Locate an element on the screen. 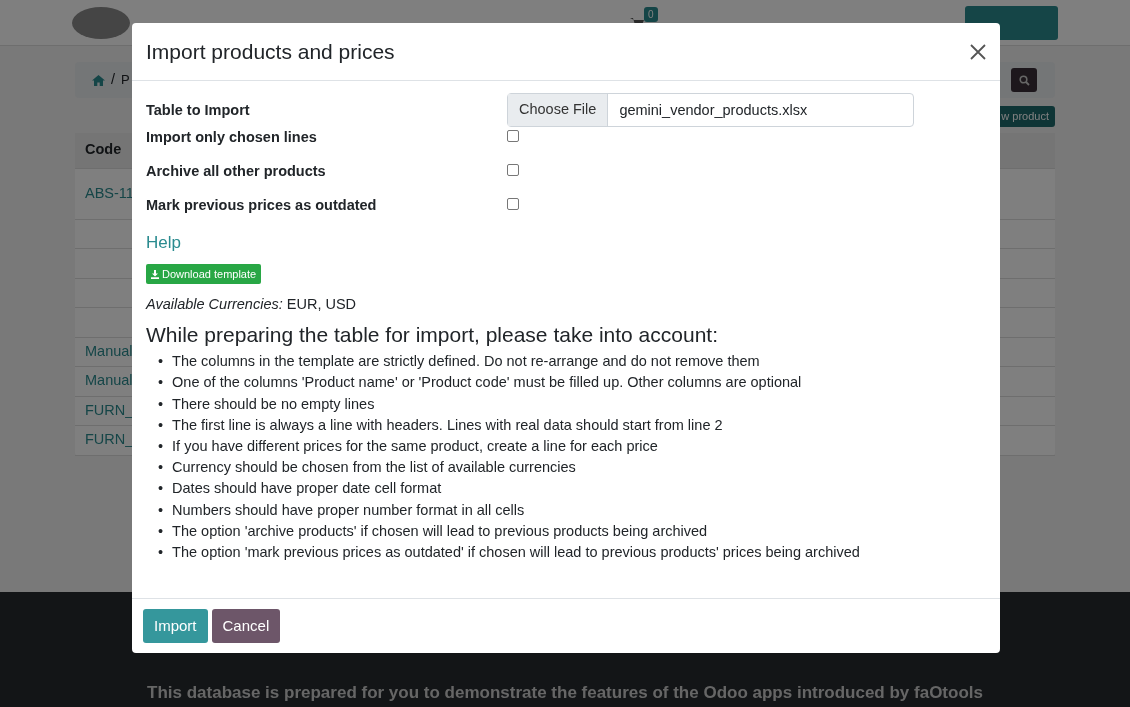 The height and width of the screenshot is (707, 1130). note-text: Currency should be chosen from the list of available currencies is located at coordinates (374, 468).